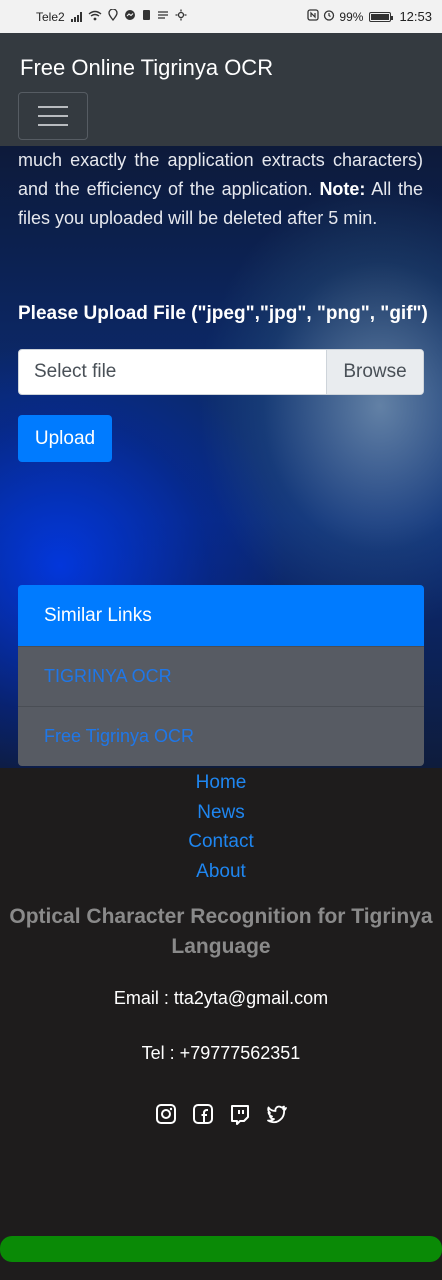 This screenshot has width=442, height=1280. I want to click on settings-icon, so click(181, 16).